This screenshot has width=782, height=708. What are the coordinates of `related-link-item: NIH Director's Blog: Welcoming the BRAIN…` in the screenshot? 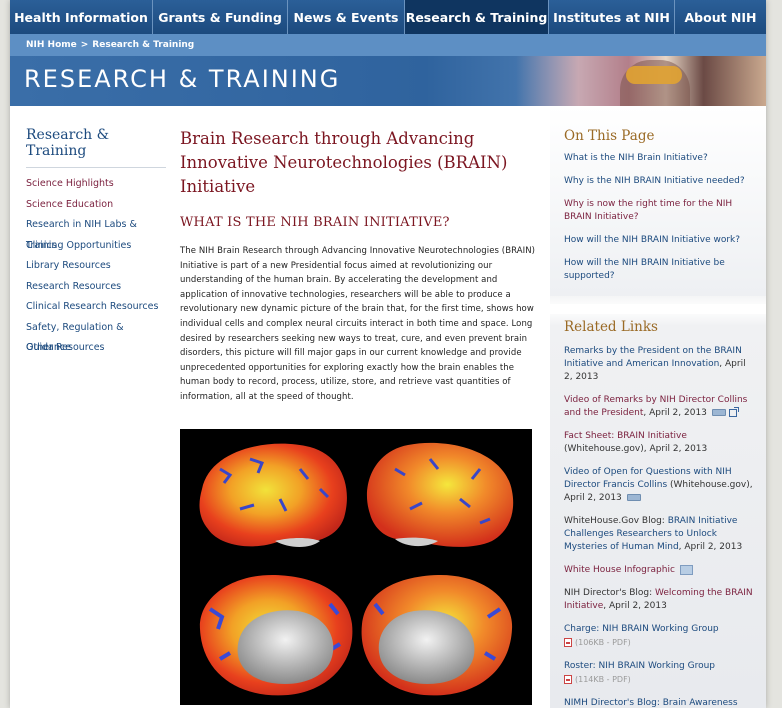 It's located at (660, 600).